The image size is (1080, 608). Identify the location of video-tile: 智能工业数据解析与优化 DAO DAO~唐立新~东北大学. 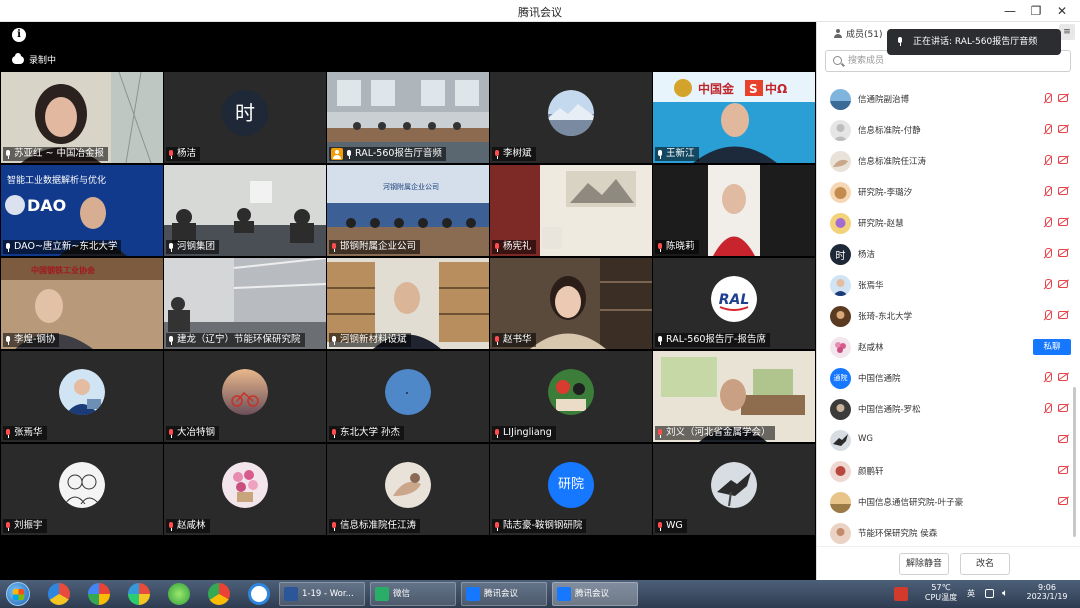
(82, 210).